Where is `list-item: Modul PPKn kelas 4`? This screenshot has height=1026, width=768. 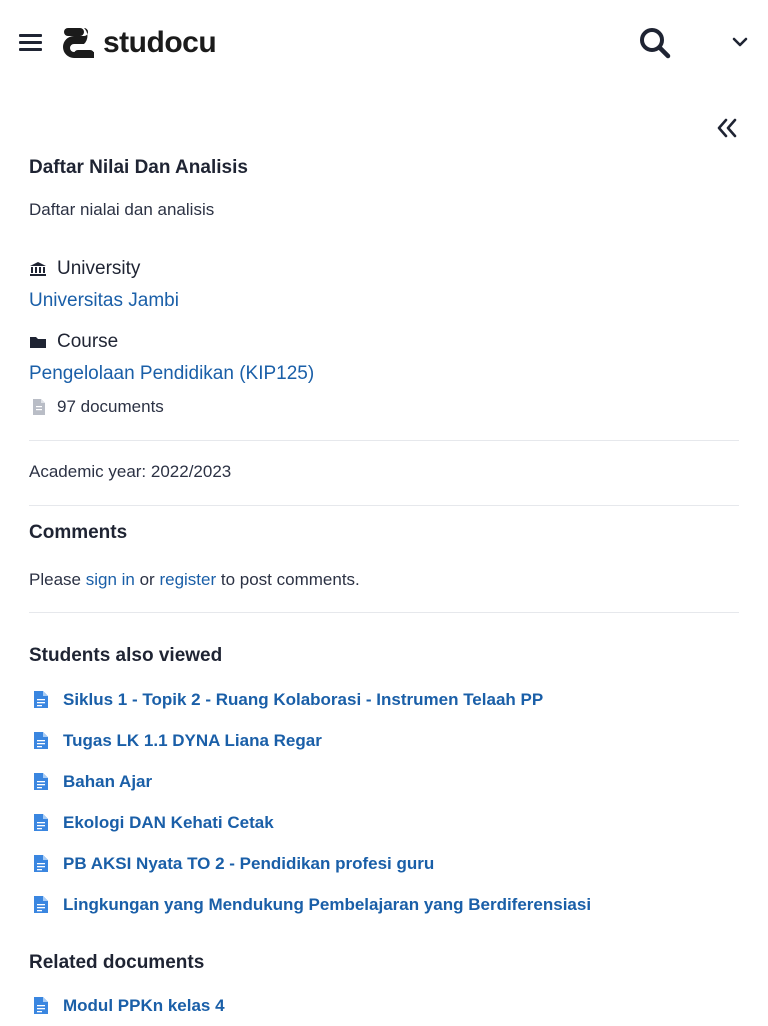
list-item: Modul PPKn kelas 4 is located at coordinates (127, 1005).